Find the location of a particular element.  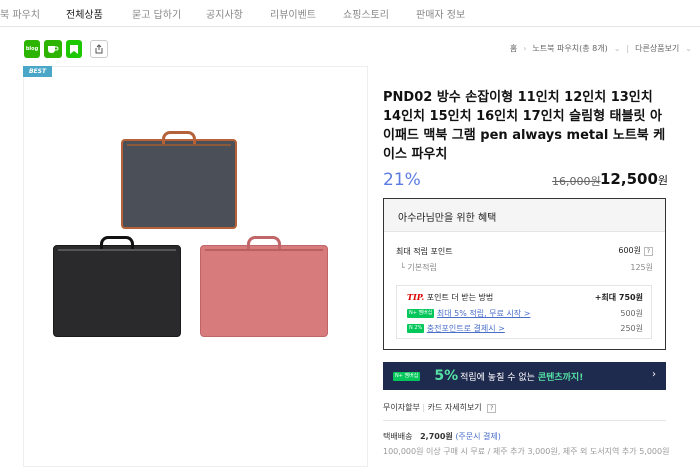

sale-price: 12,500원 is located at coordinates (634, 179).